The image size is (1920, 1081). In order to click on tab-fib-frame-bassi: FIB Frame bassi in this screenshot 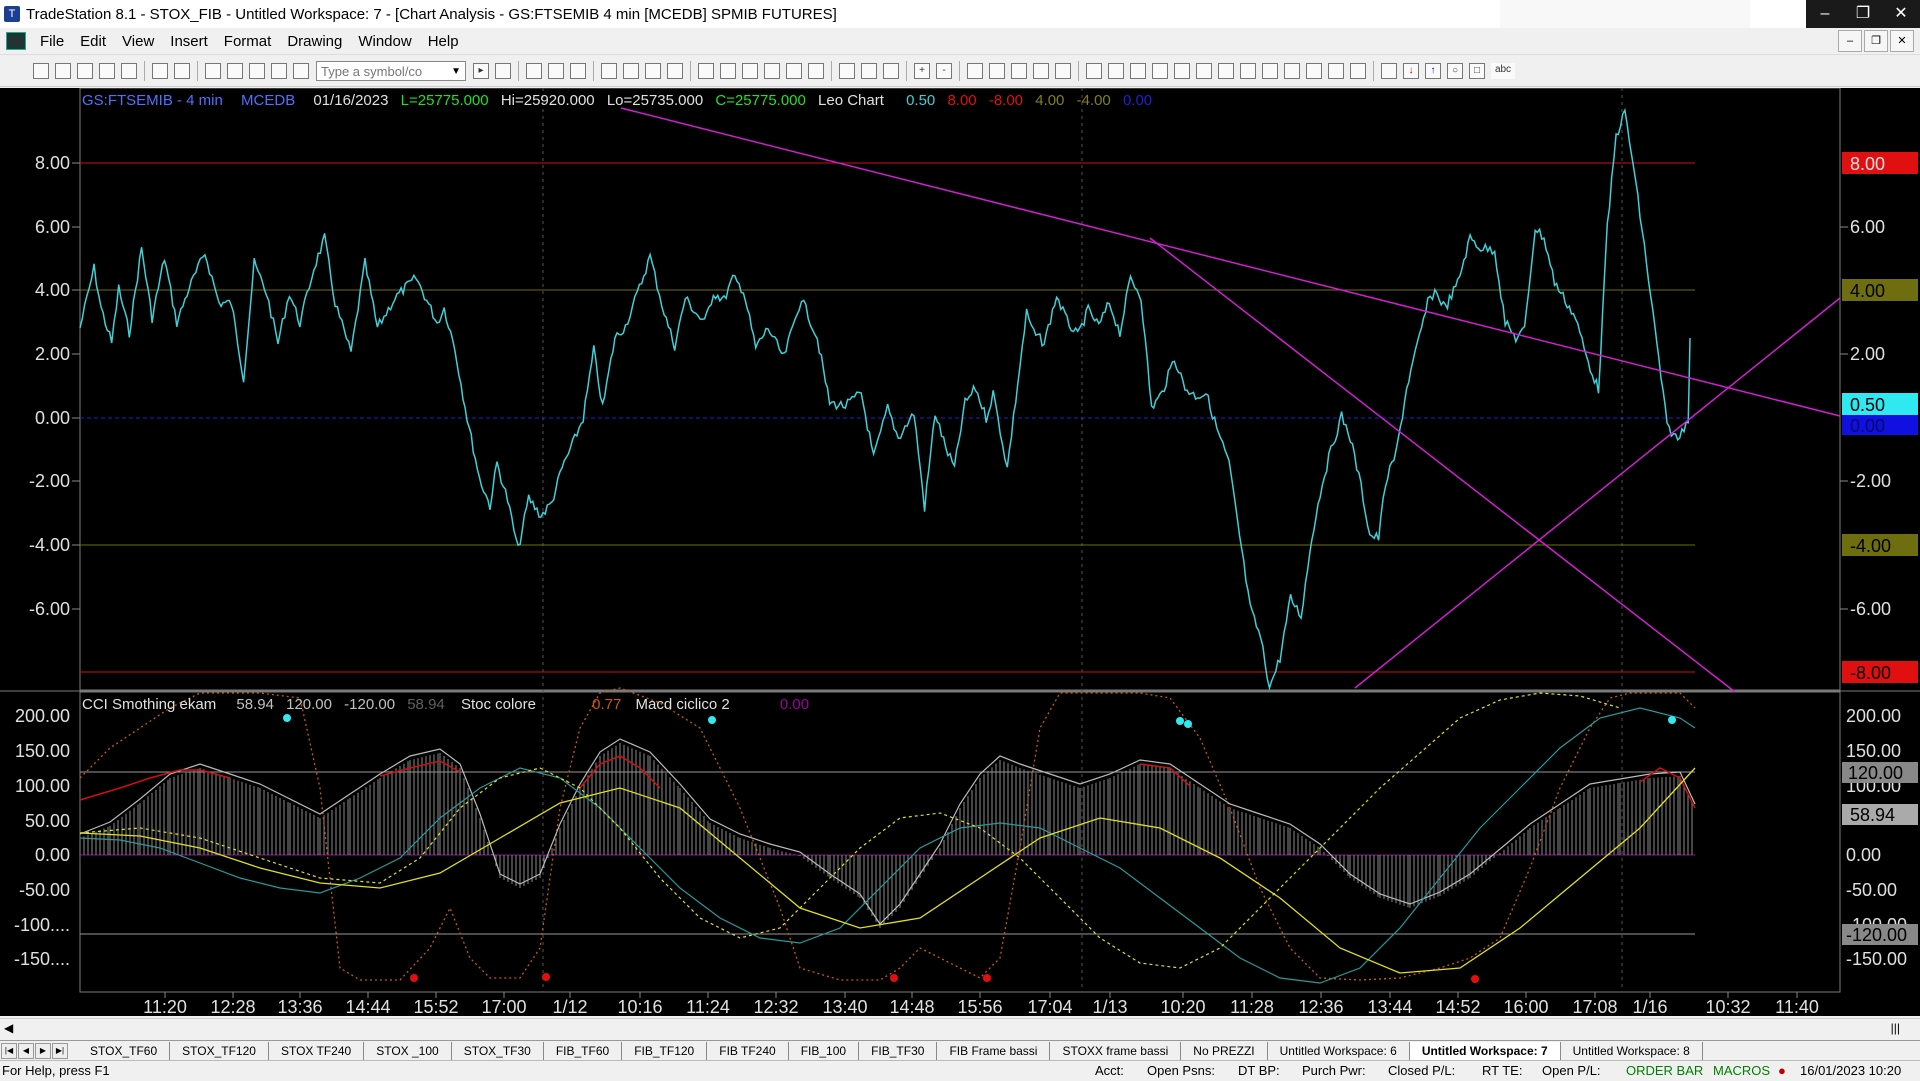, I will do `click(994, 1051)`.